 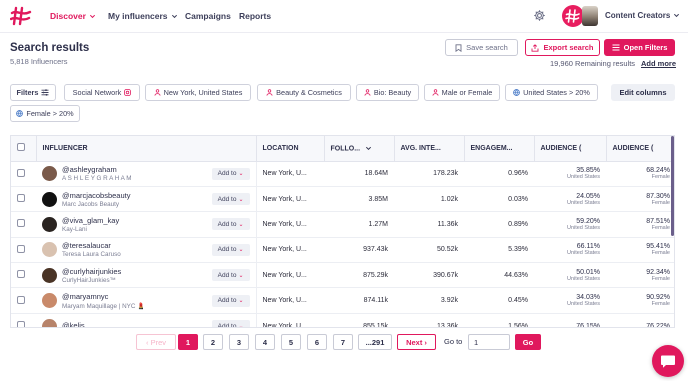 I want to click on filter-chip-social-network: Social Network, so click(x=102, y=92).